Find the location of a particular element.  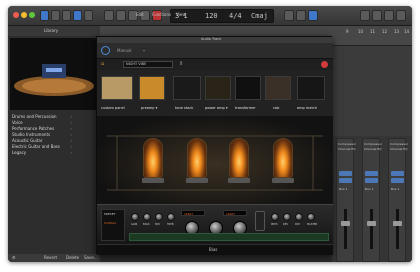

main-toolbar: 3 1 120 4/4 Cmaj is located at coordinates (210, 16).